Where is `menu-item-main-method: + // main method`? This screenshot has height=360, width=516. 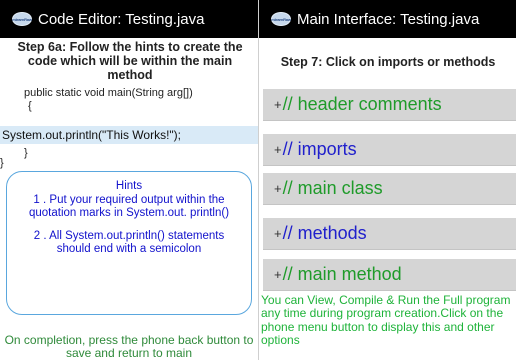
menu-item-main-method: + // main method is located at coordinates (389, 275).